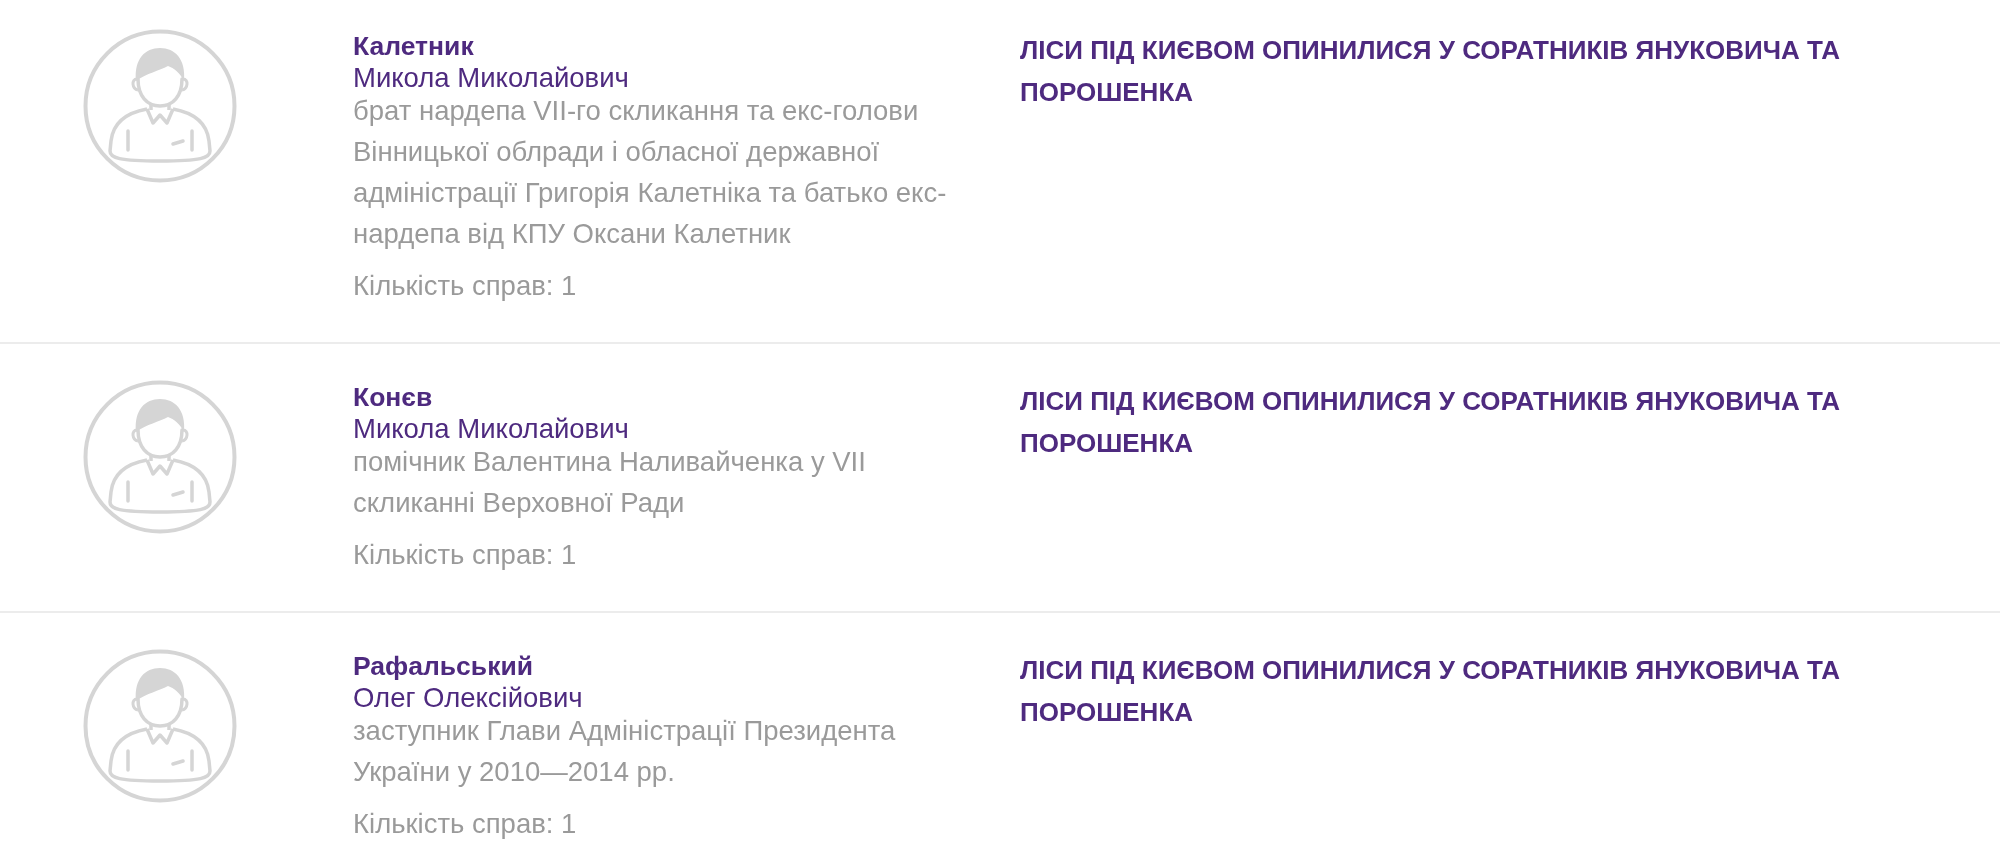 The image size is (2000, 866). I want to click on given-names-link: Олег Олексійович, so click(468, 697).